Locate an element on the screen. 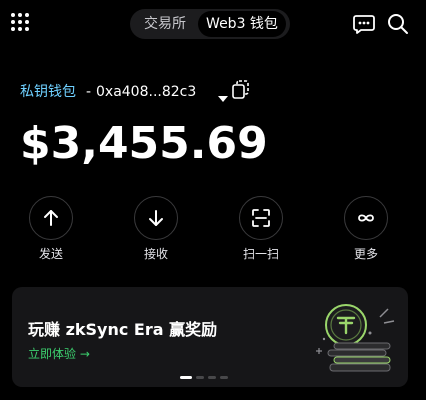 Image resolution: width=426 pixels, height=400 pixels. caret-down-icon is located at coordinates (223, 95).